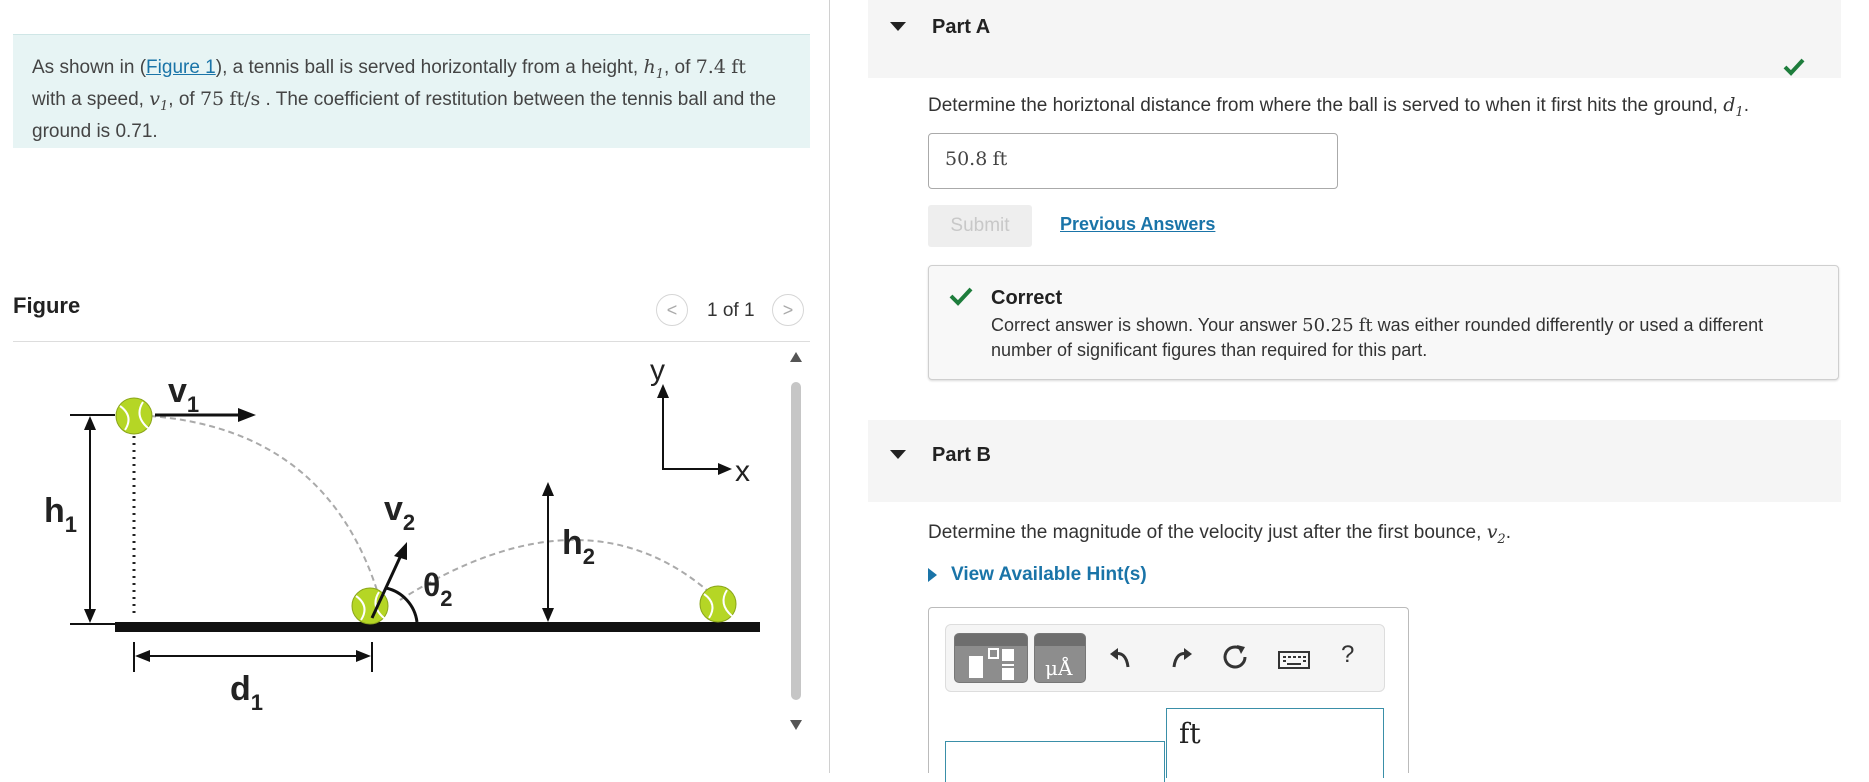 Image resolution: width=1869 pixels, height=782 pixels. I want to click on y-axis-label: y, so click(657, 370).